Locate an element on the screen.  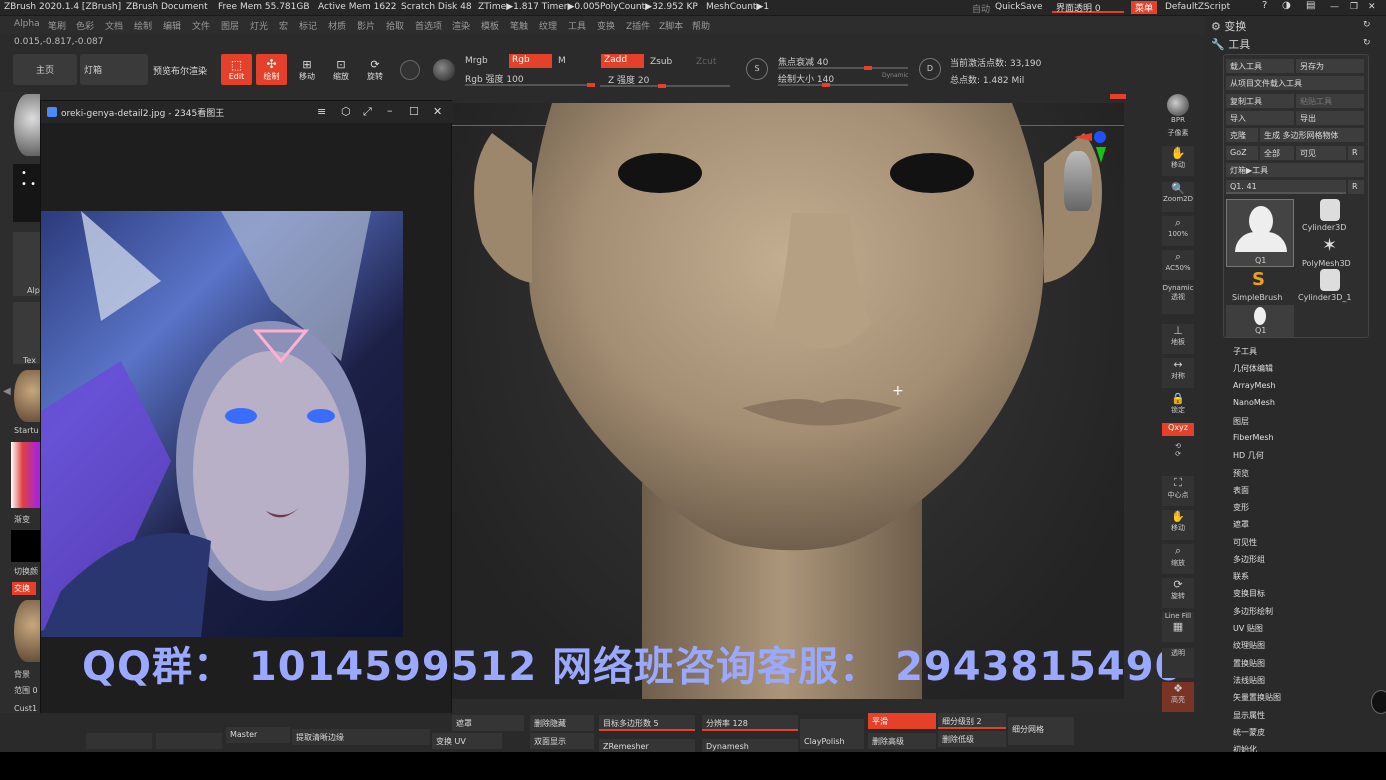
zcut-toggle: Zcut is located at coordinates (706, 62).